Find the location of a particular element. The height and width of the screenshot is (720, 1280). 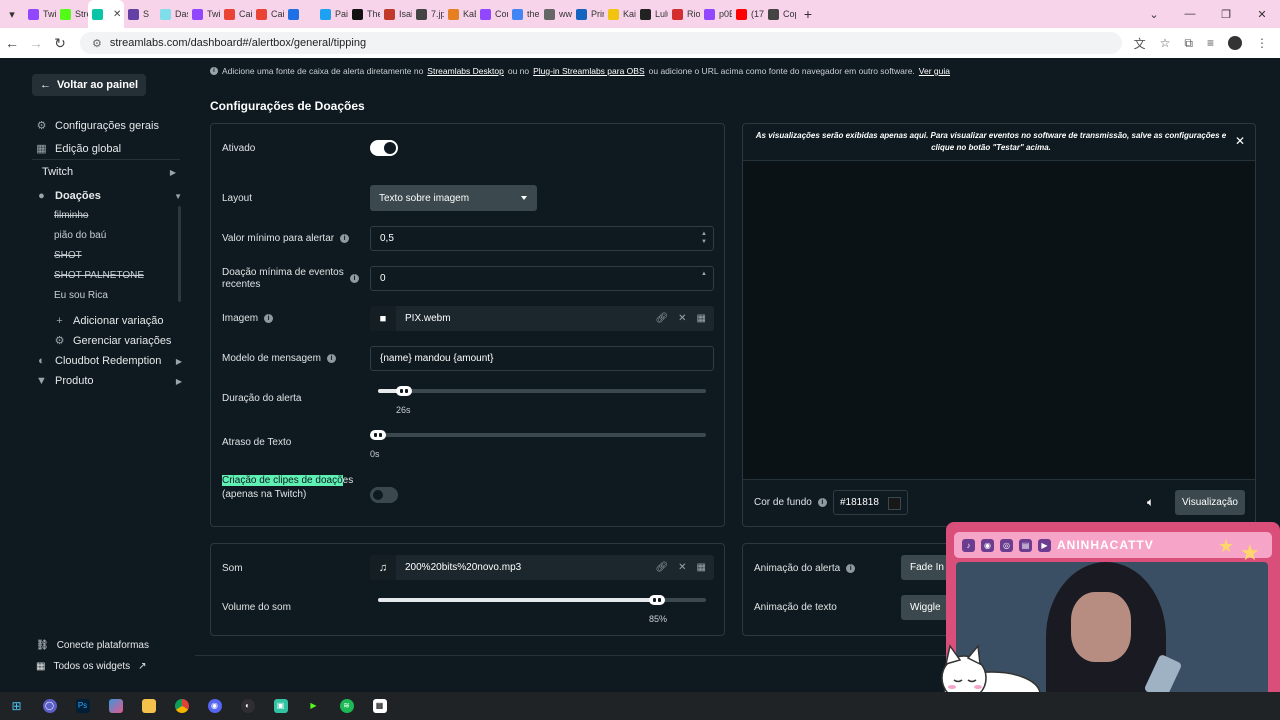

layout-select: Texto sobre imagem is located at coordinates (453, 198).